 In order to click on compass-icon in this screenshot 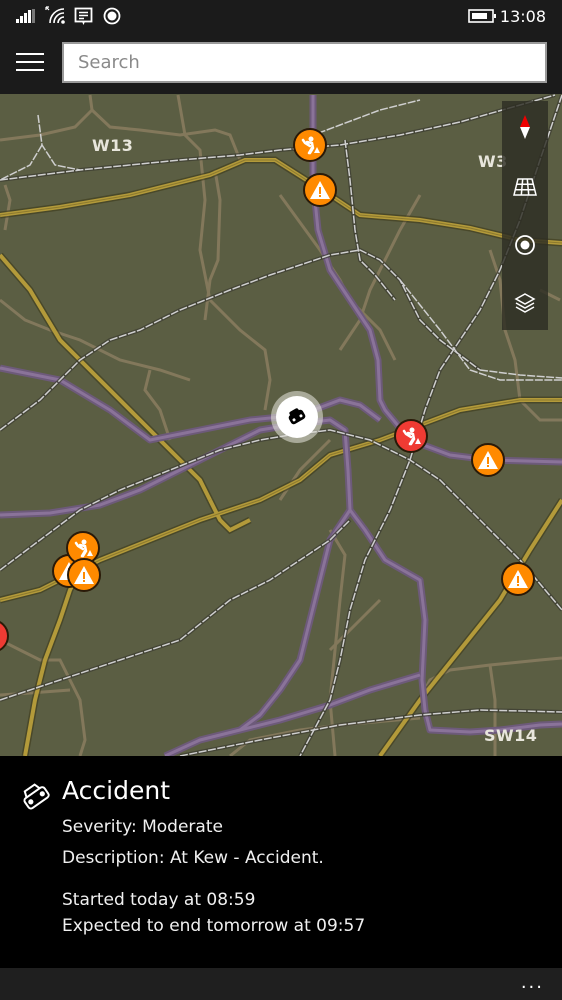, I will do `click(525, 127)`.